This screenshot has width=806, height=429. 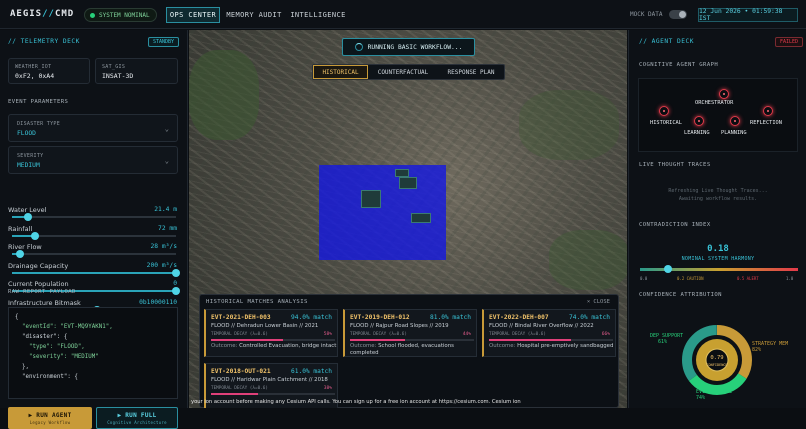 What do you see at coordinates (471, 72) in the screenshot?
I see `tab-response-plan: RESPONSE PLAN` at bounding box center [471, 72].